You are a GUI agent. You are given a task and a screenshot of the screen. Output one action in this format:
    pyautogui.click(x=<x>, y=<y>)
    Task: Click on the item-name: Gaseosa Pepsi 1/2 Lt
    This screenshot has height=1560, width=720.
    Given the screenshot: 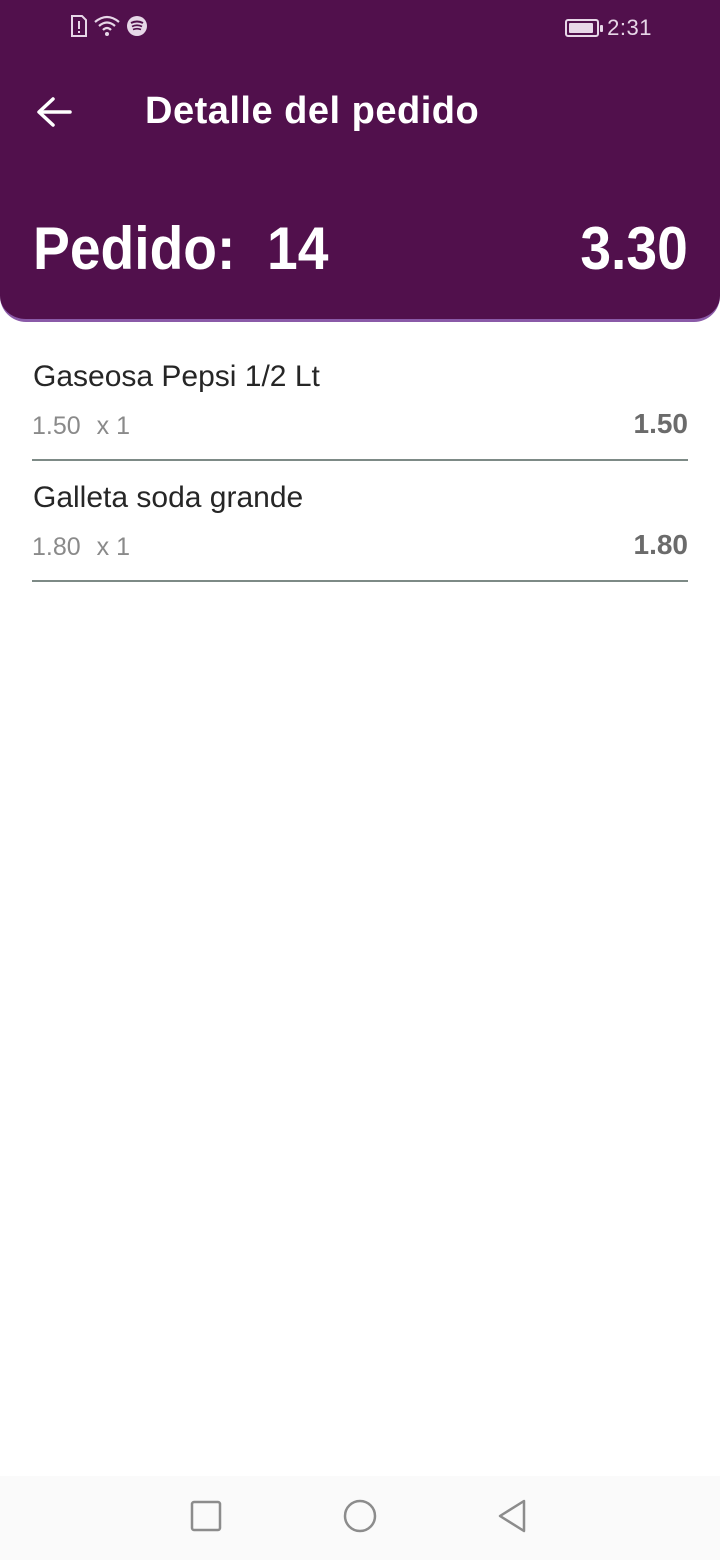 What is the action you would take?
    pyautogui.click(x=176, y=376)
    